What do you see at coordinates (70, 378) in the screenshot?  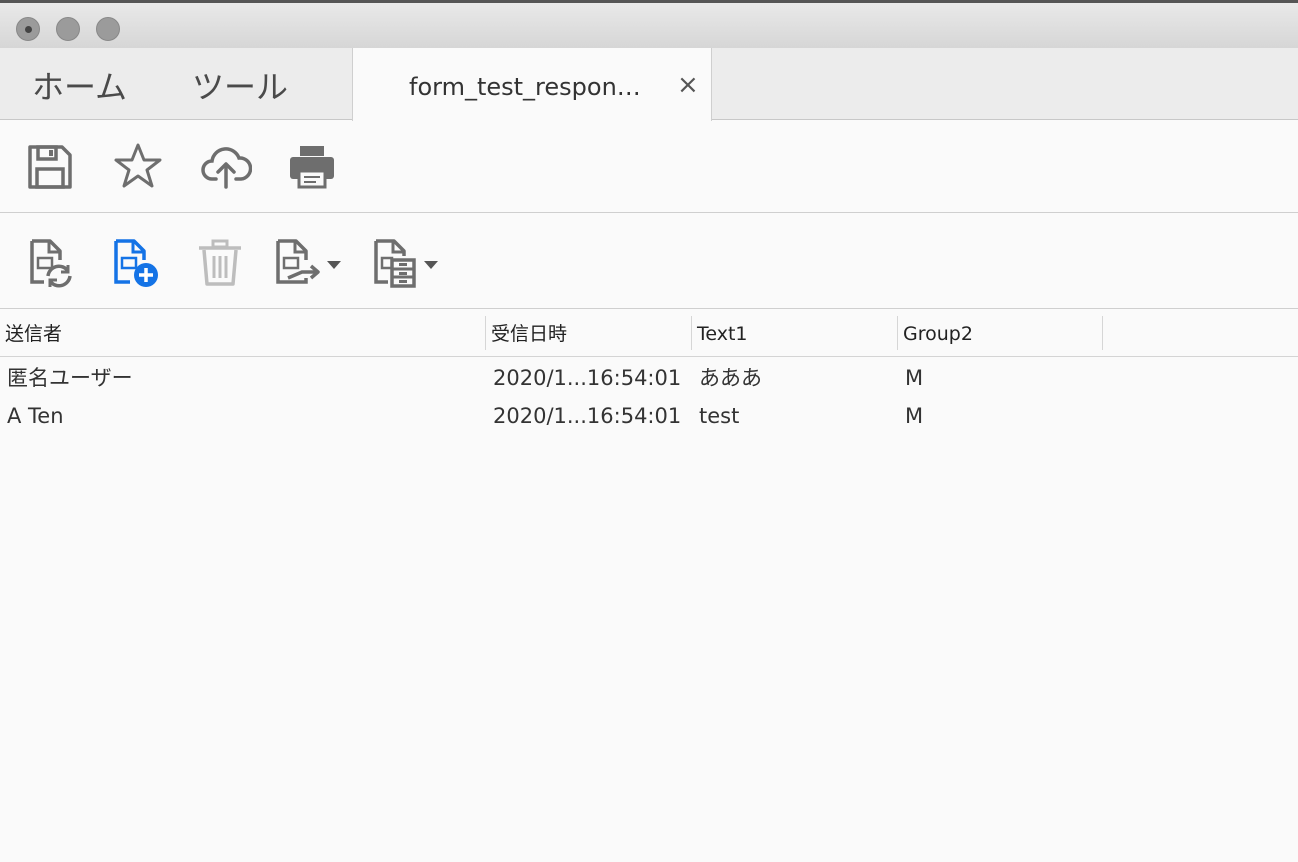 I see `cell-sender: 匿名ユーザー` at bounding box center [70, 378].